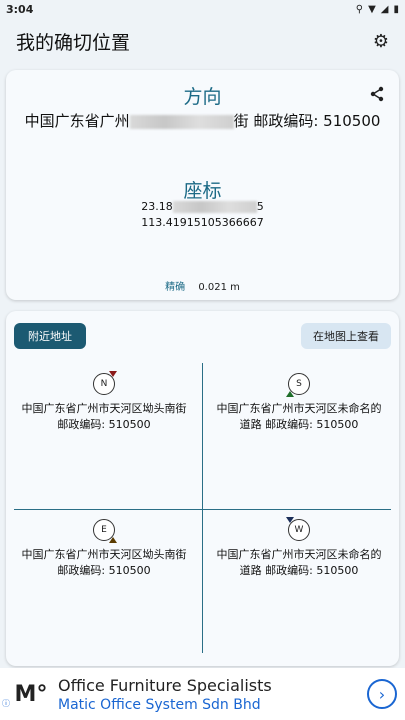 The image size is (405, 720). I want to click on quadrant-south: S 中国广东省广州市天河区未命名的 道路 邮政编码: 510500, so click(299, 403).